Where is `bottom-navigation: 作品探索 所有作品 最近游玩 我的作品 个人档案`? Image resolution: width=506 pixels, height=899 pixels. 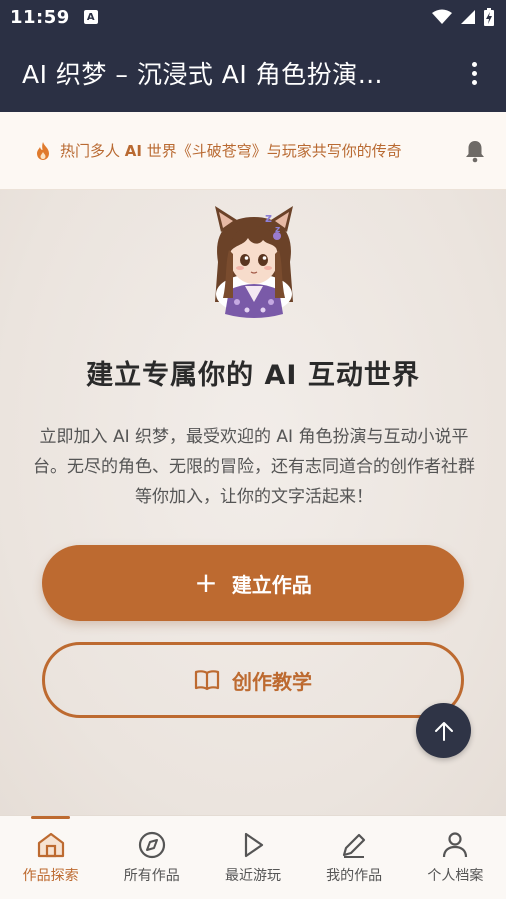
bottom-navigation: 作品探索 所有作品 最近游玩 我的作品 个人档案 is located at coordinates (253, 857).